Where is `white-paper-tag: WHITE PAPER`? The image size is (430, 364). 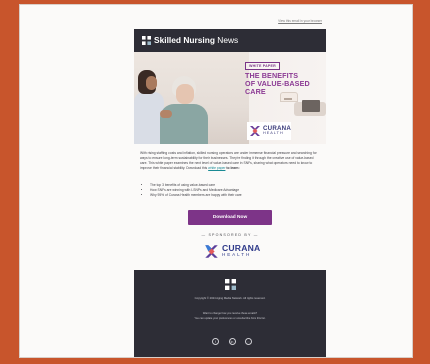 white-paper-tag: WHITE PAPER is located at coordinates (262, 66).